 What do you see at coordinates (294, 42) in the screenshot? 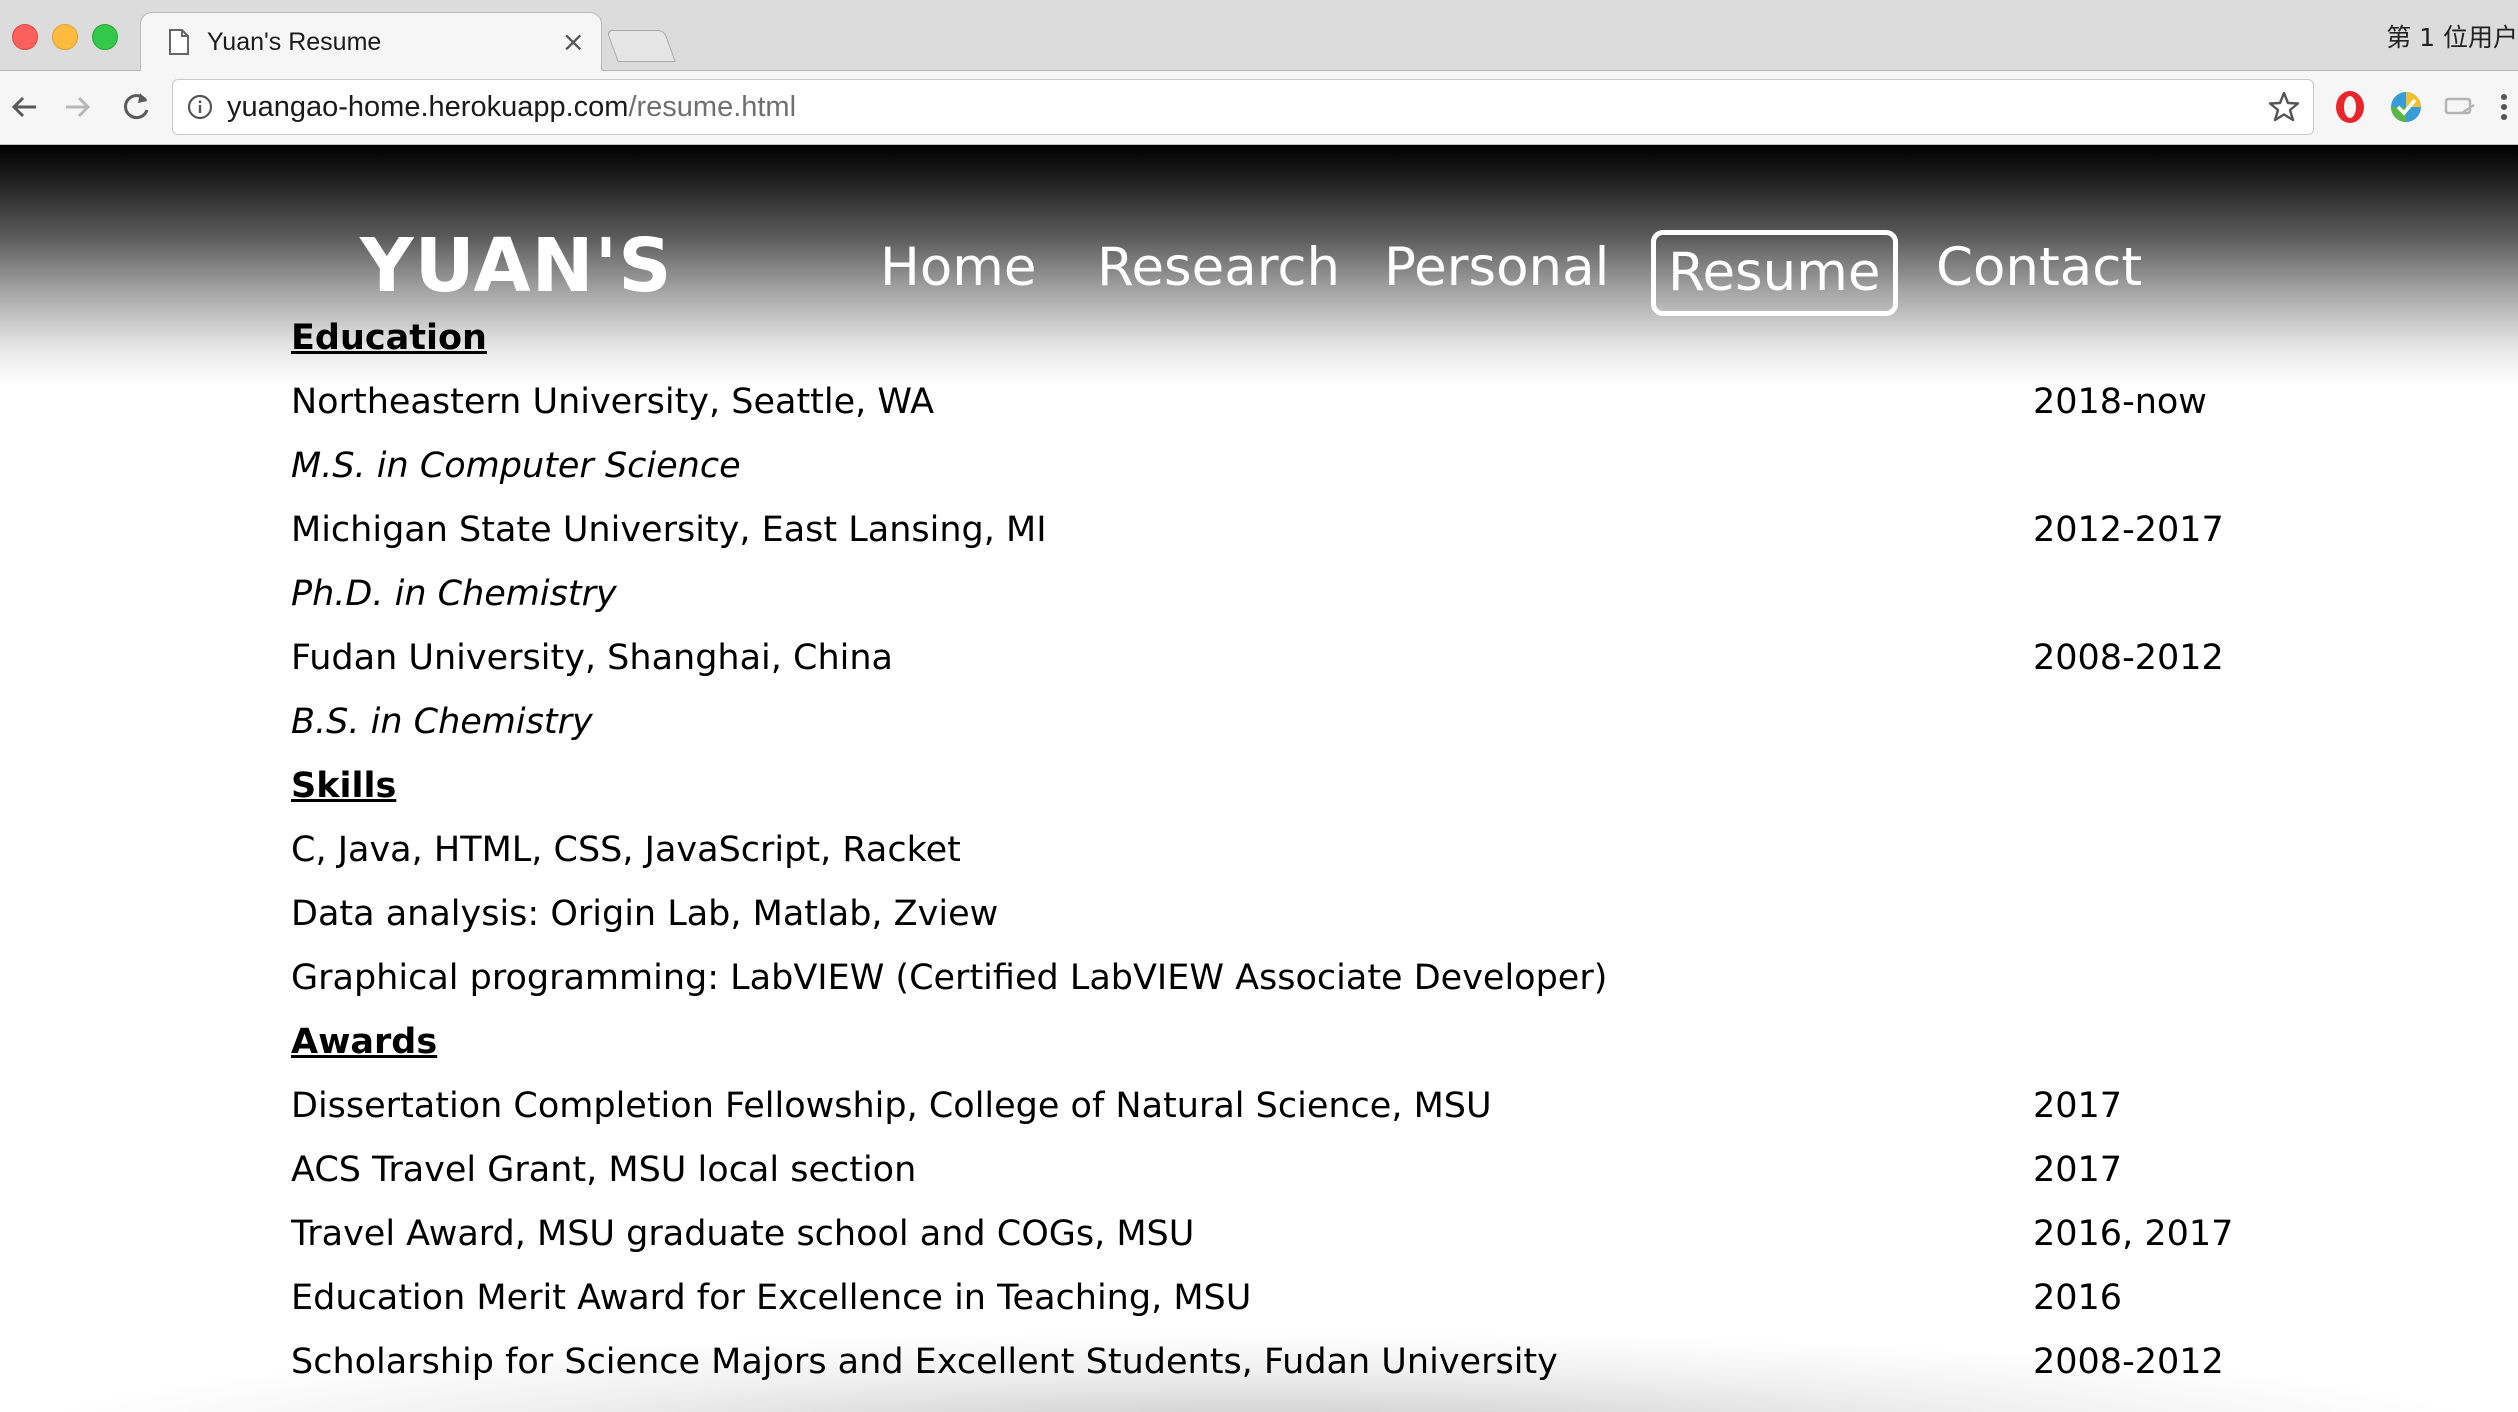
I see `tab-title: Yuan's Resume` at bounding box center [294, 42].